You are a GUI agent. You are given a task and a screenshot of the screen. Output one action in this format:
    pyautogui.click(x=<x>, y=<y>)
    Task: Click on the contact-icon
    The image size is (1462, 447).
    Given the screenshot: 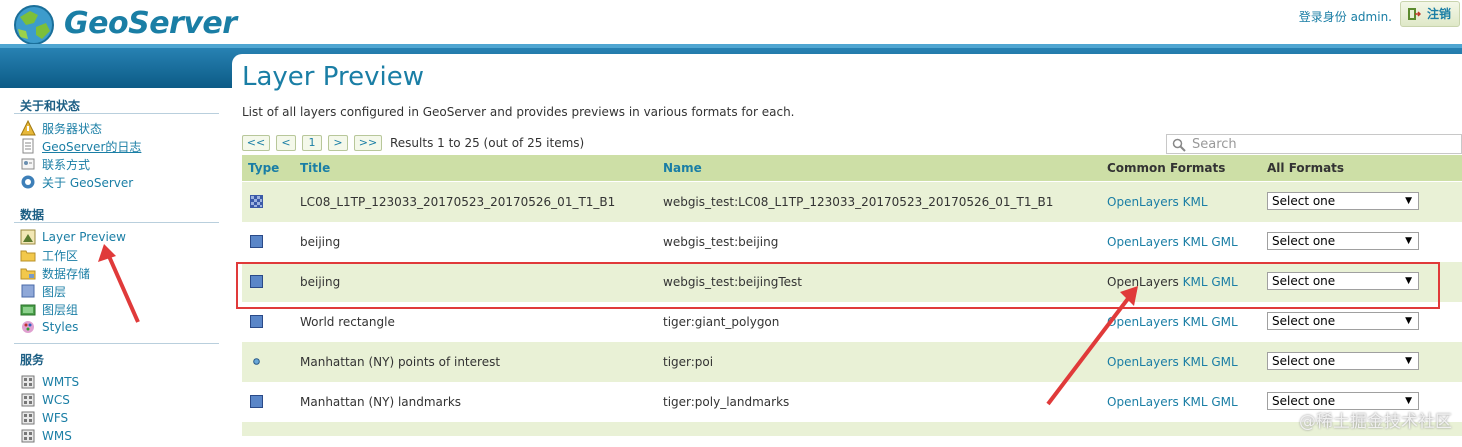 What is the action you would take?
    pyautogui.click(x=28, y=164)
    